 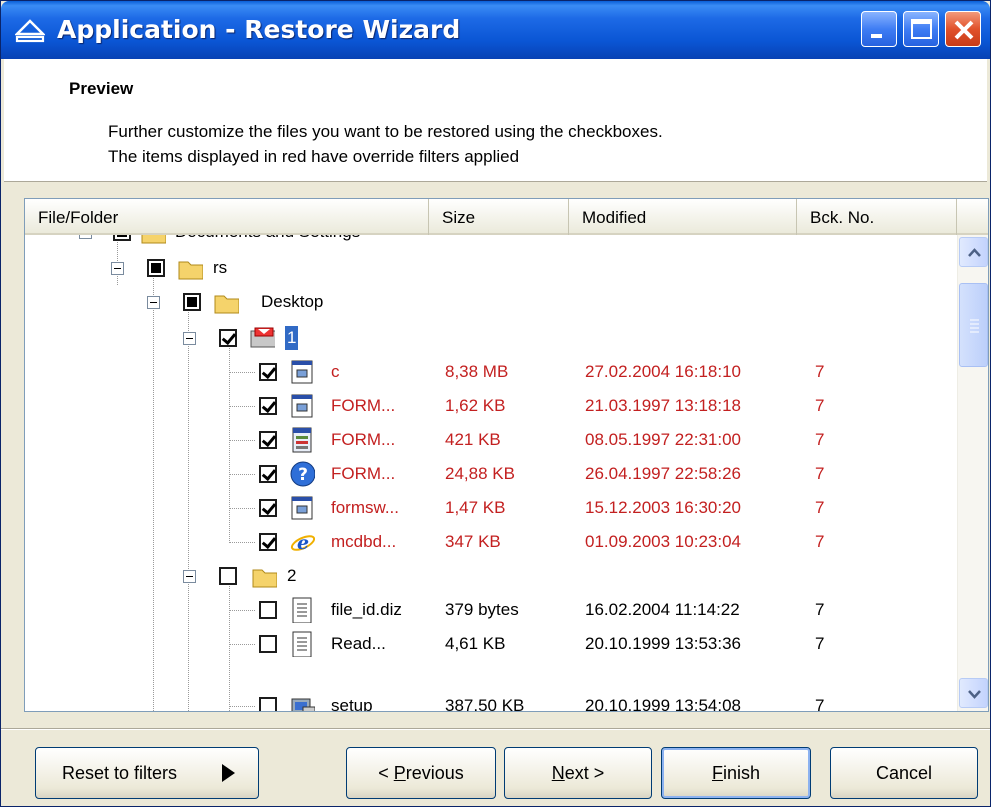 I want to click on scroll-up-button, so click(x=973, y=252).